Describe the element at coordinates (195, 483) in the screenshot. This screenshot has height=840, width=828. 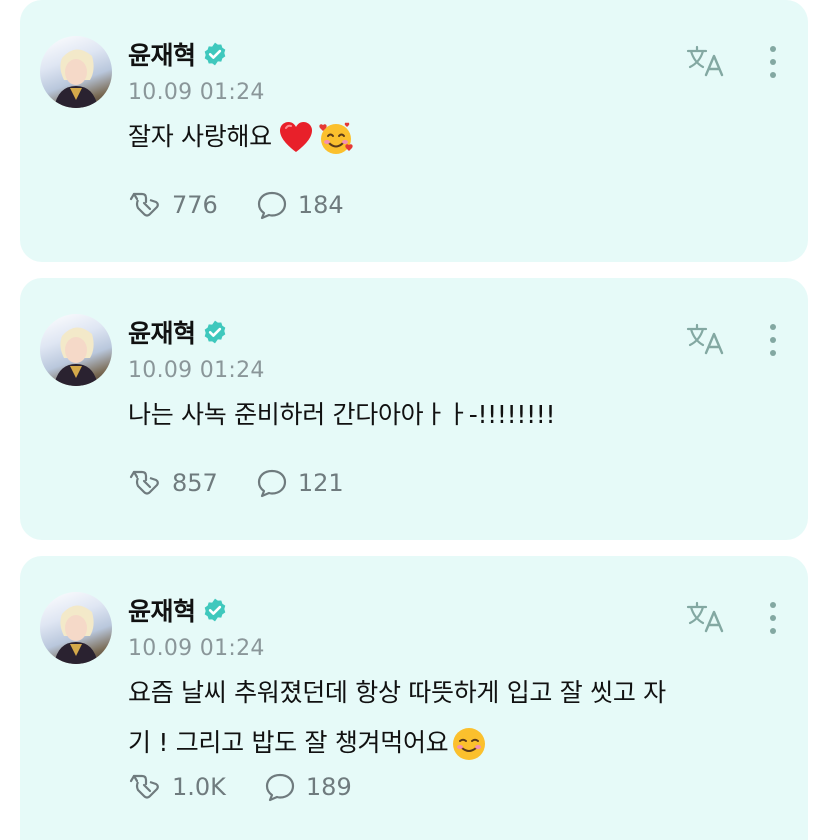
I see `repost-count: 857` at that location.